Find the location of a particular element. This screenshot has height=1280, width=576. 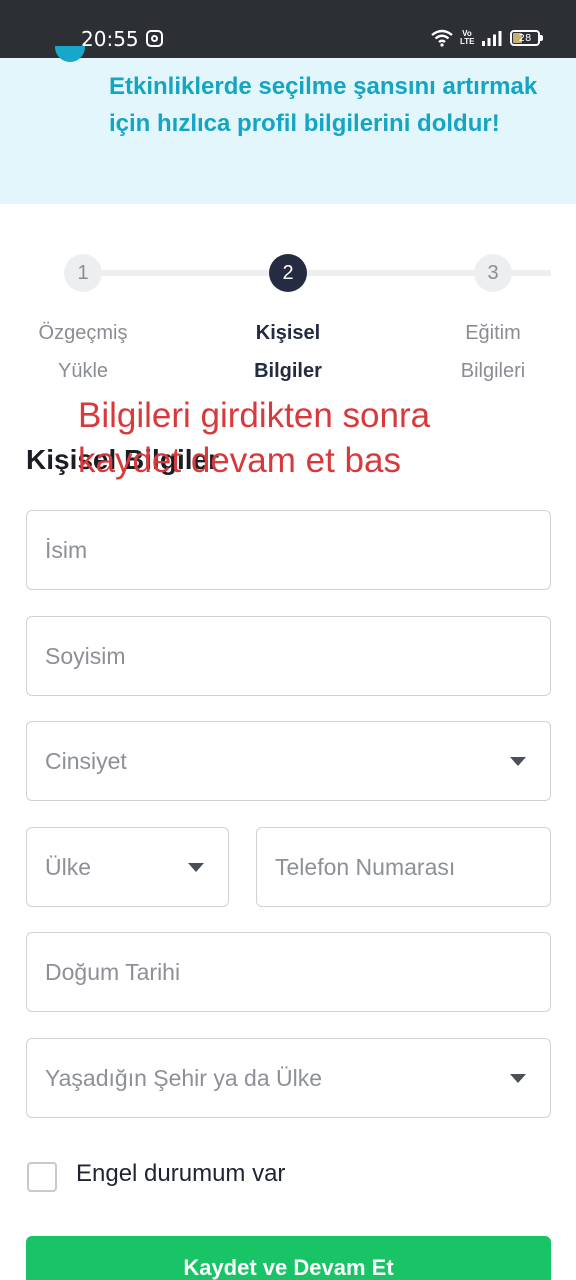

info-icon is located at coordinates (70, 54).